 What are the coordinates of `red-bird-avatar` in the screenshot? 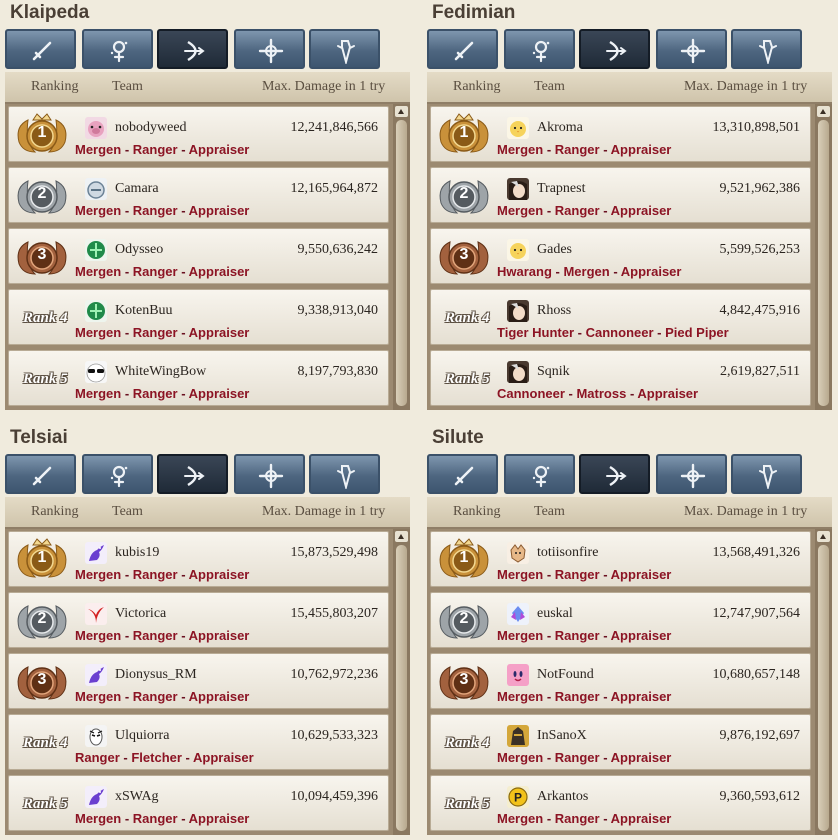 It's located at (96, 614).